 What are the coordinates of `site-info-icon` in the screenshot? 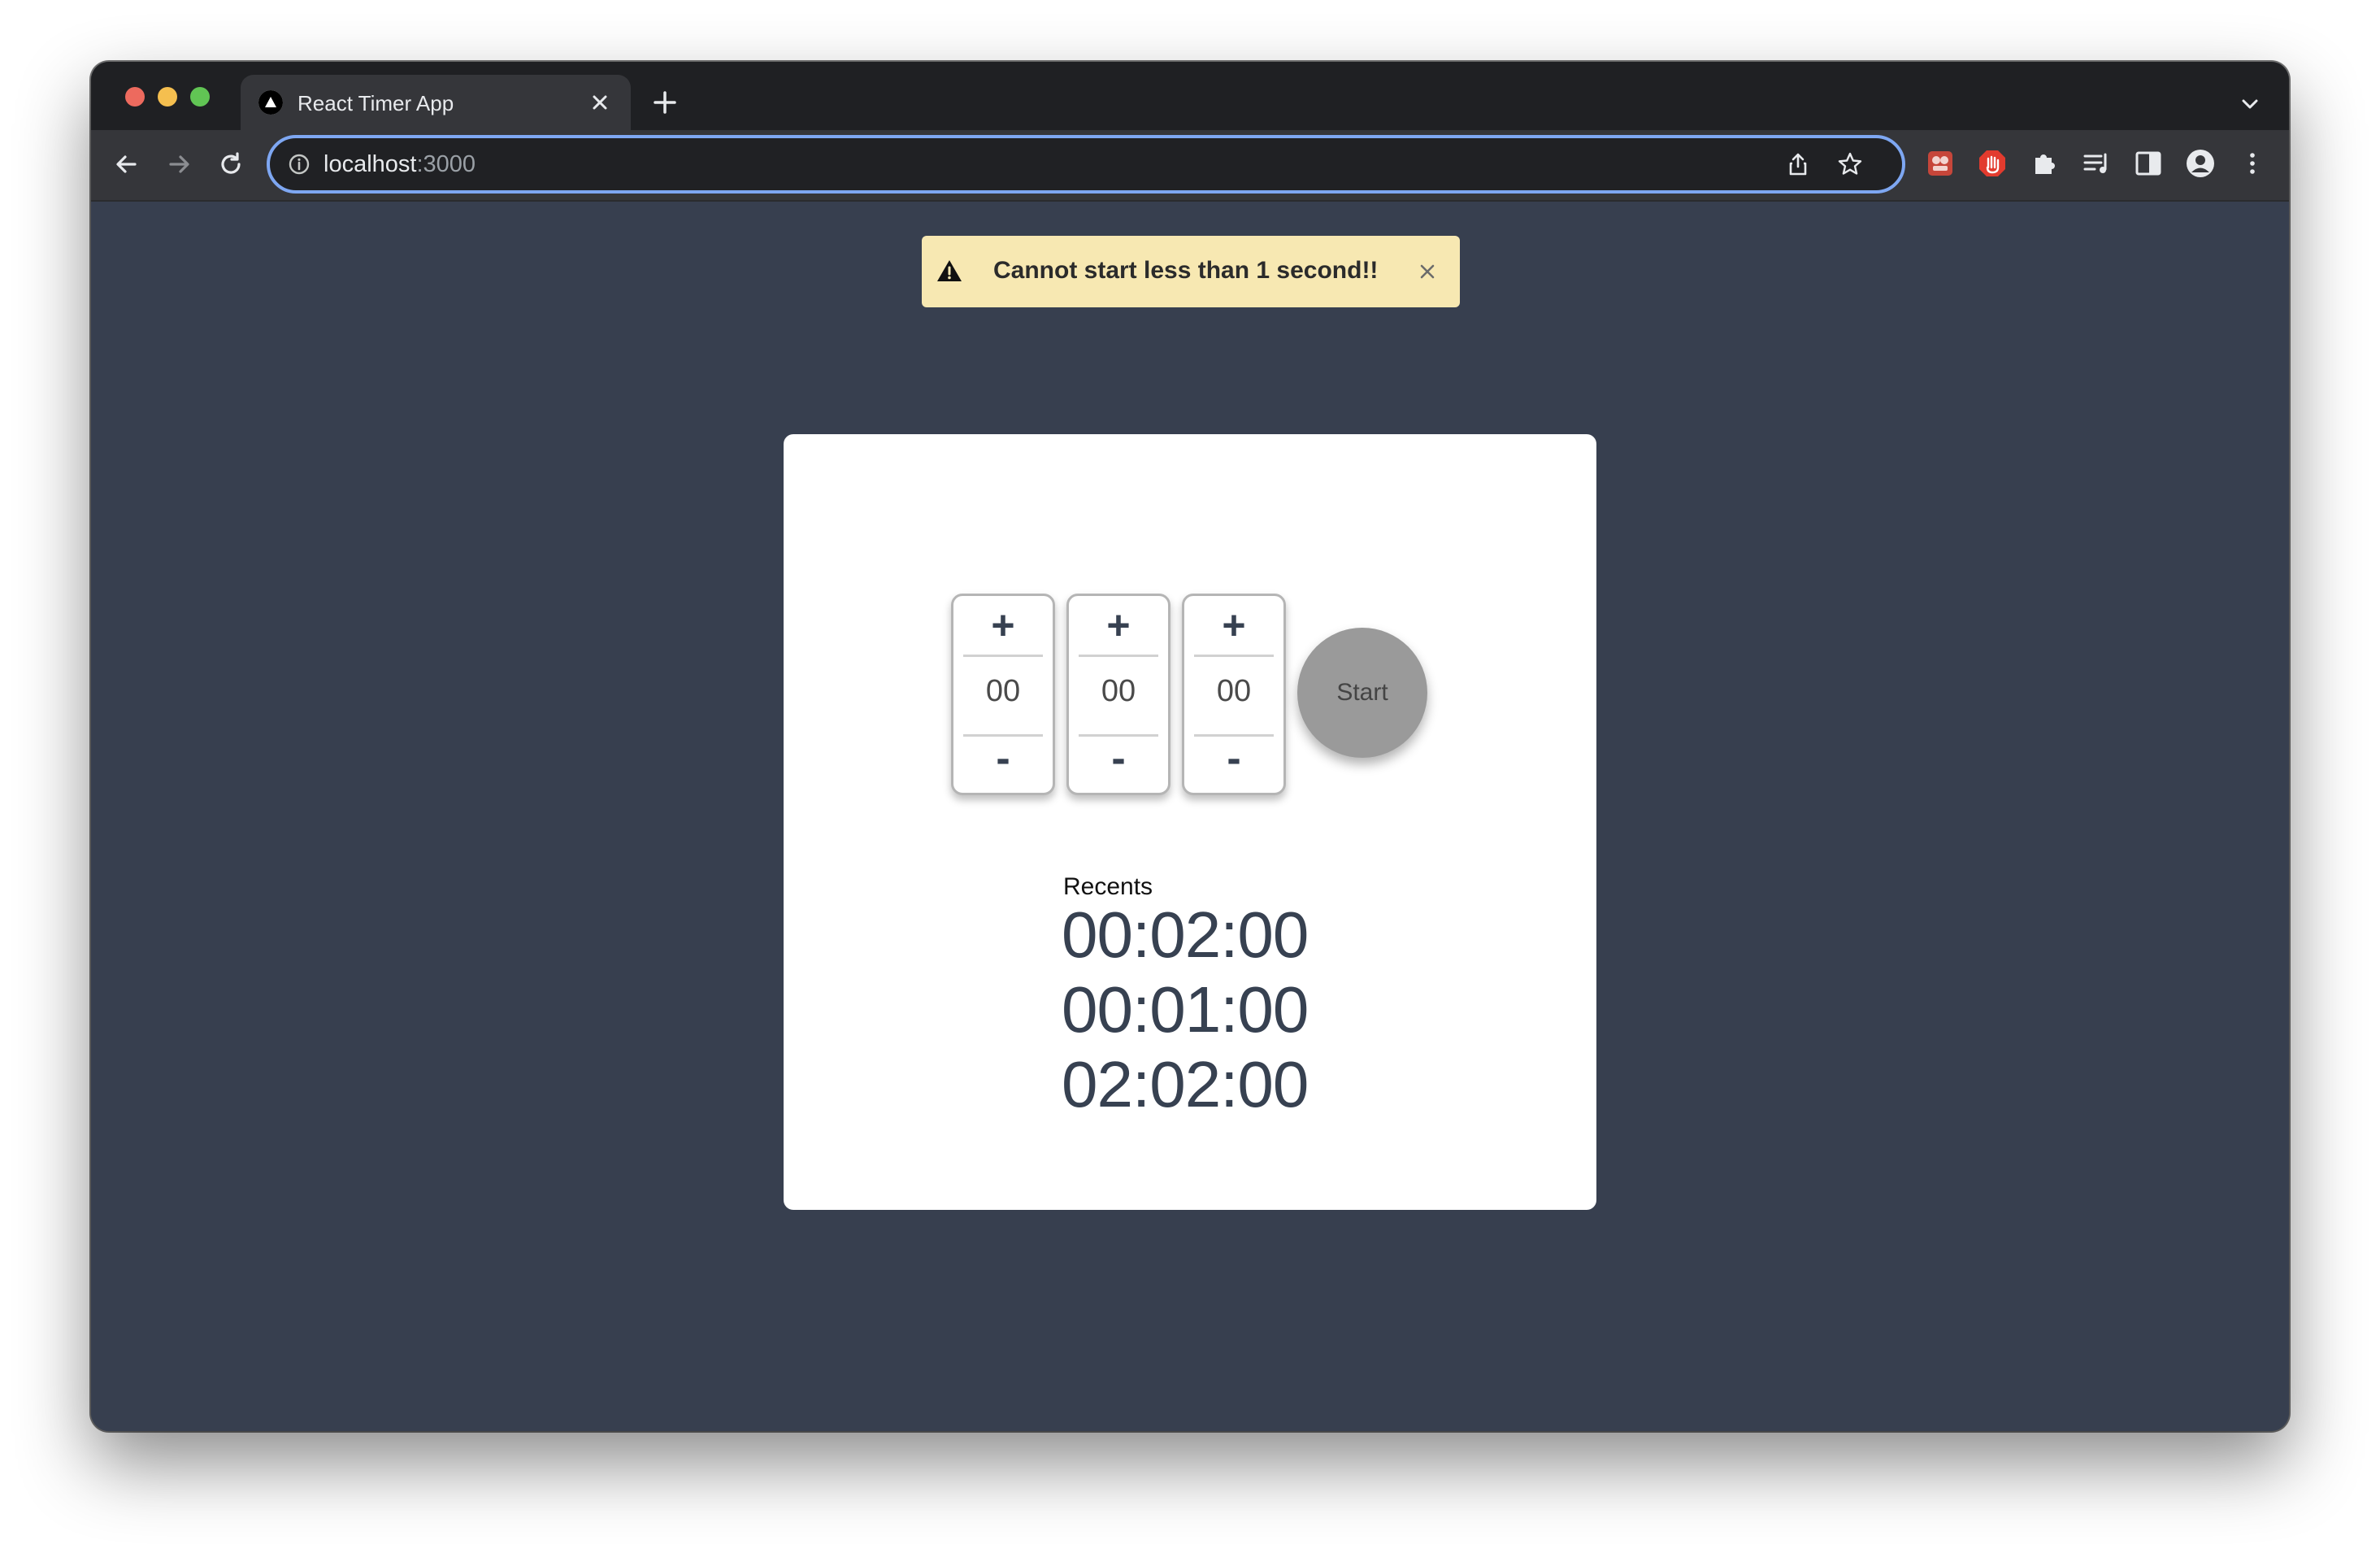 It's located at (299, 164).